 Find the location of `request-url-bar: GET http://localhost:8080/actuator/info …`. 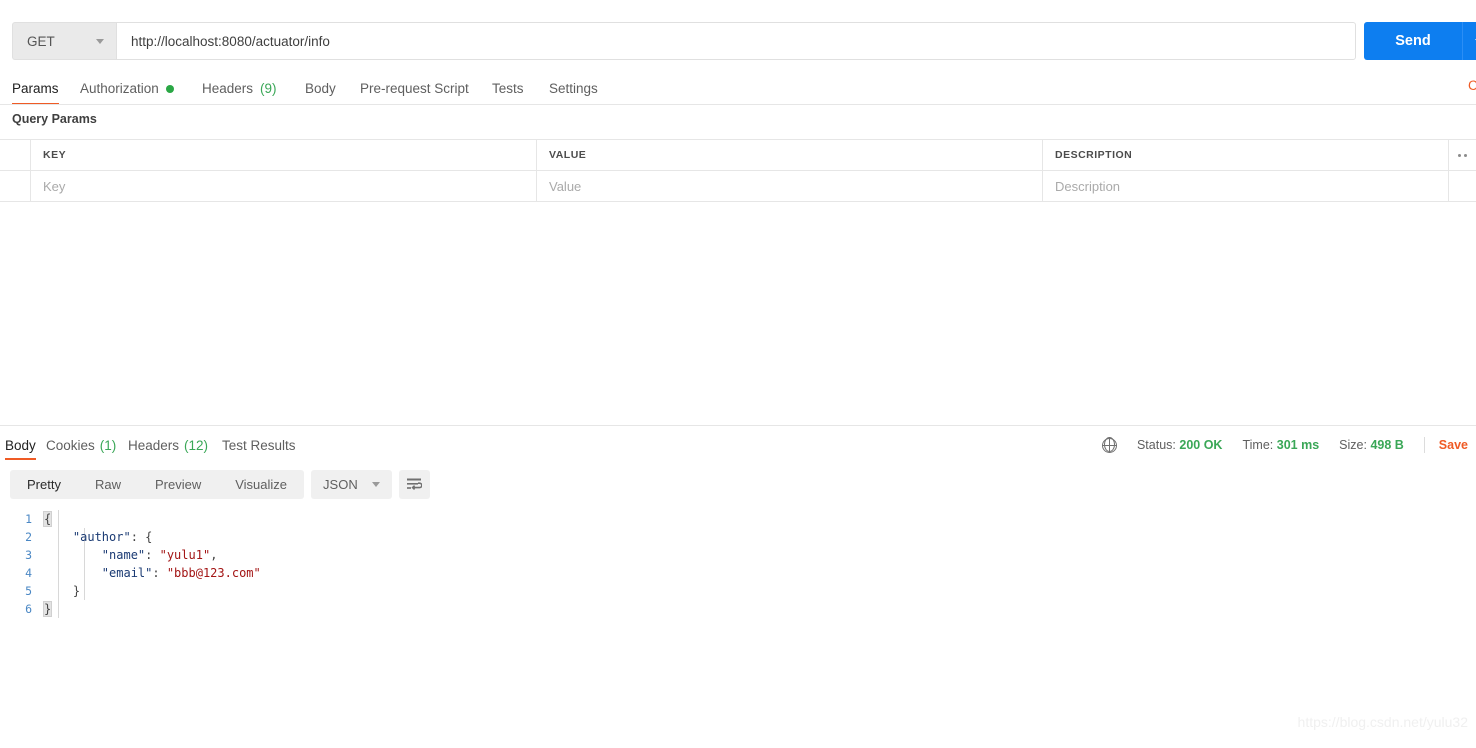

request-url-bar: GET http://localhost:8080/actuator/info … is located at coordinates (738, 33).